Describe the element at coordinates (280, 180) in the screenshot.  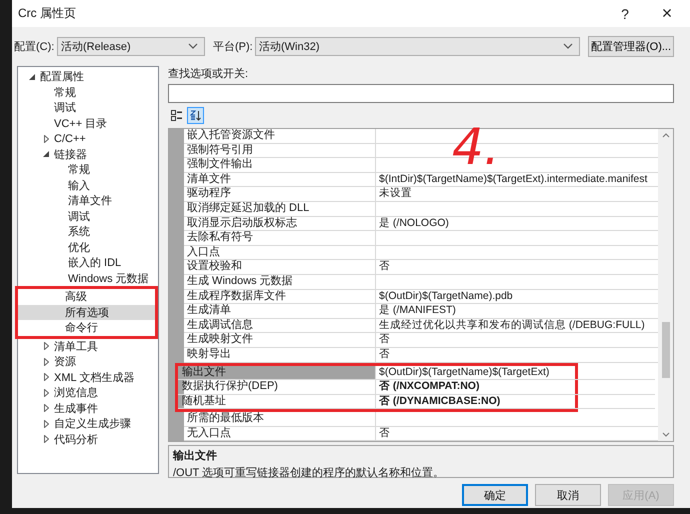
I see `property-name: 清单文件` at that location.